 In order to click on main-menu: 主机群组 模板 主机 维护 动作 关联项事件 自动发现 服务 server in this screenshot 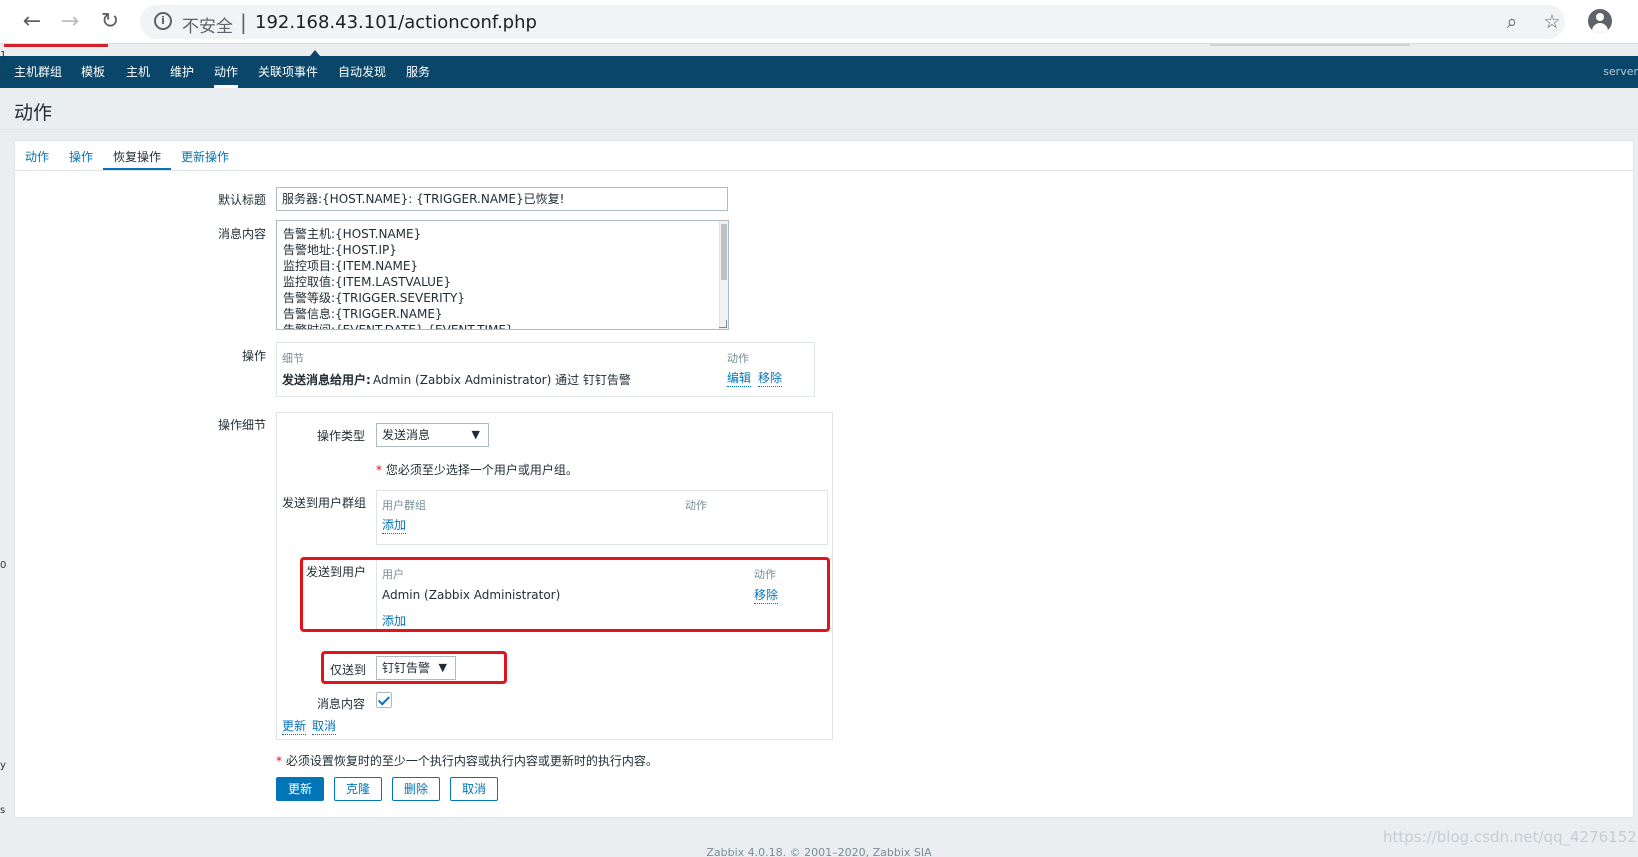, I will do `click(819, 72)`.